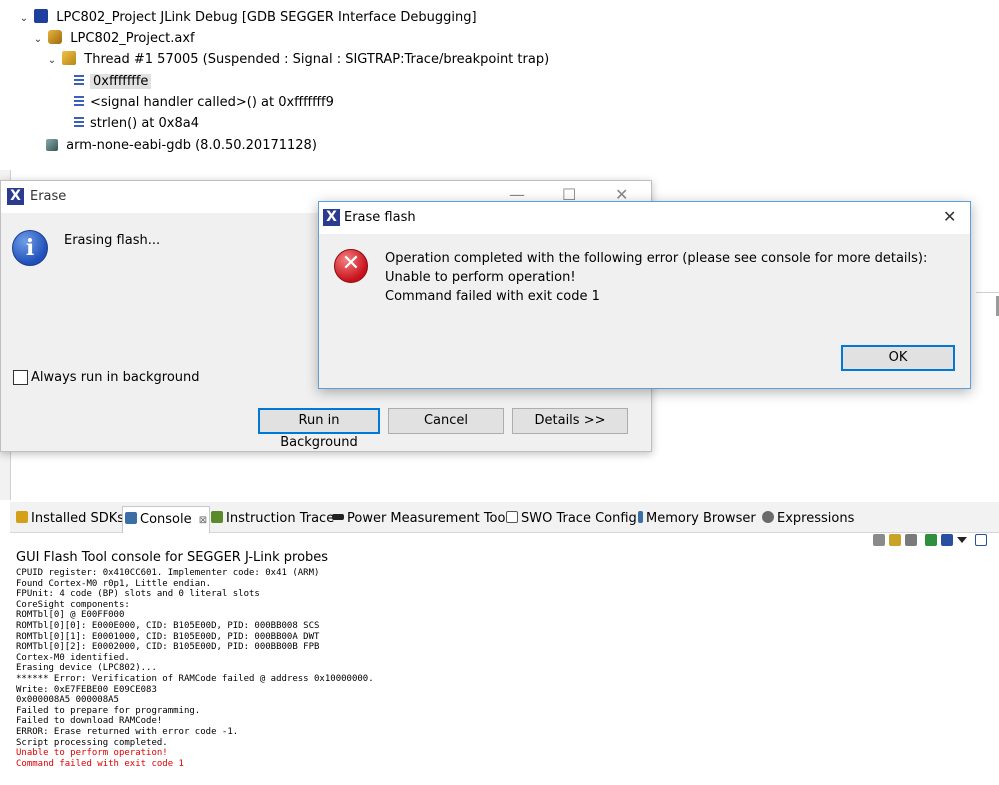 The width and height of the screenshot is (999, 785). What do you see at coordinates (981, 540) in the screenshot?
I see `new-console-icon` at bounding box center [981, 540].